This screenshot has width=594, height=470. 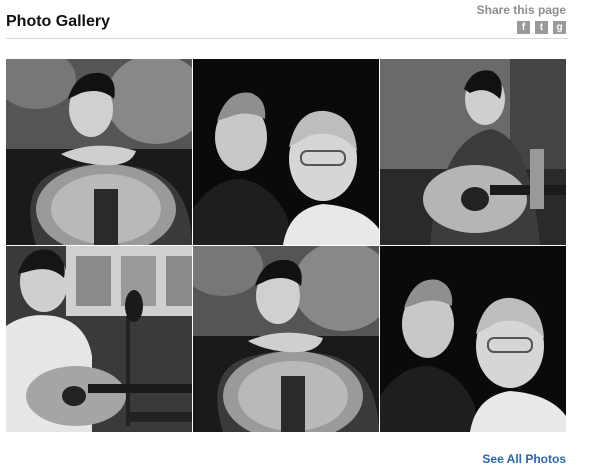 I want to click on photo-man-leaning-on-guitar, so click(x=99, y=152).